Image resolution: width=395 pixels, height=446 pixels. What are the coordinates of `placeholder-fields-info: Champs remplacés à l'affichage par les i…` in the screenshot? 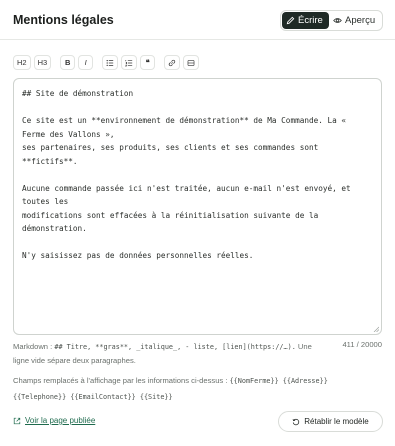 It's located at (198, 389).